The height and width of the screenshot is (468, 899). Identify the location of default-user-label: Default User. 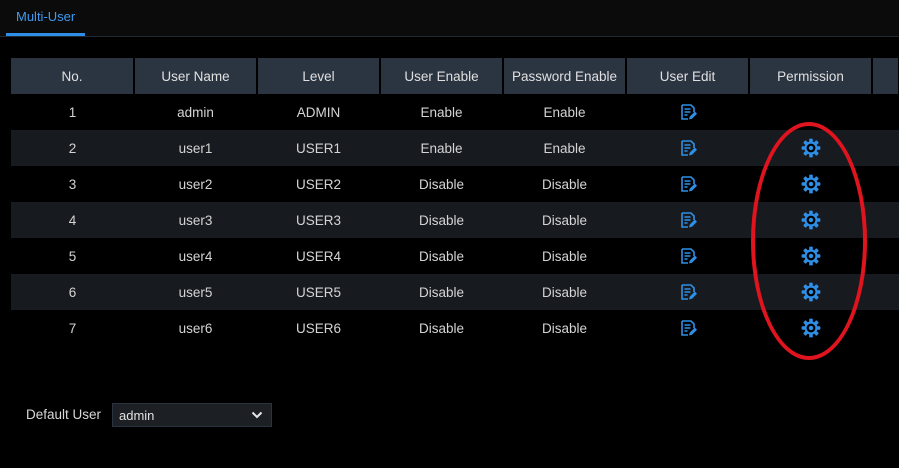
(64, 414).